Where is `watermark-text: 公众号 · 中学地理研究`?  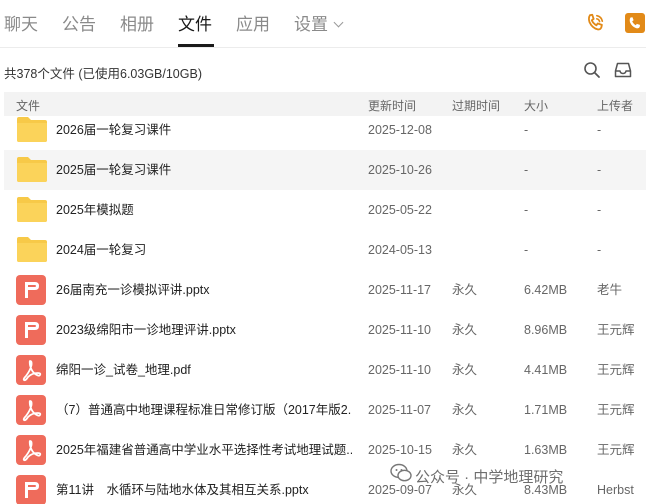
watermark-text: 公众号 · 中学地理研究 is located at coordinates (489, 477).